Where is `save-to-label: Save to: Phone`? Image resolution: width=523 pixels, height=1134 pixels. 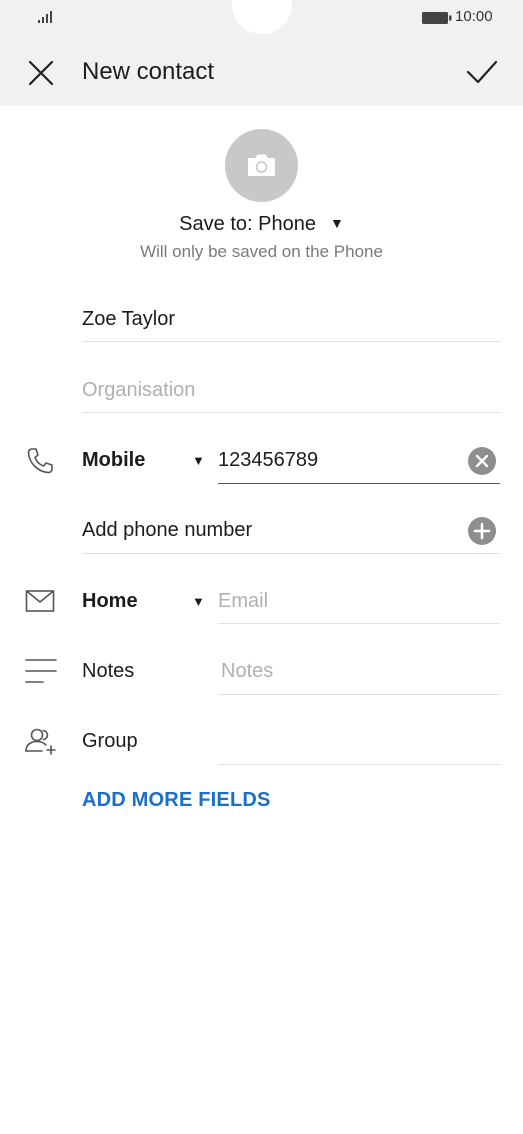
save-to-label: Save to: Phone is located at coordinates (247, 224).